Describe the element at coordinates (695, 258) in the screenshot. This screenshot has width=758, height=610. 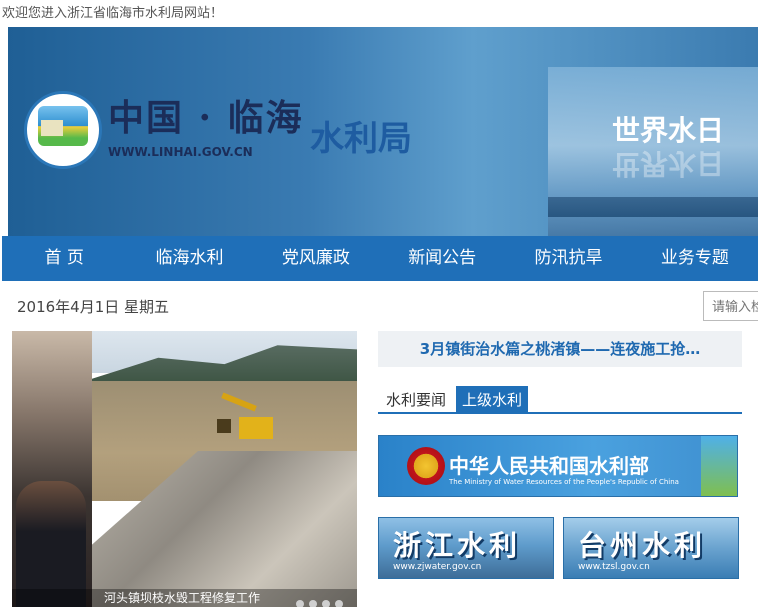
I see `nav-topics: 业务专题` at that location.